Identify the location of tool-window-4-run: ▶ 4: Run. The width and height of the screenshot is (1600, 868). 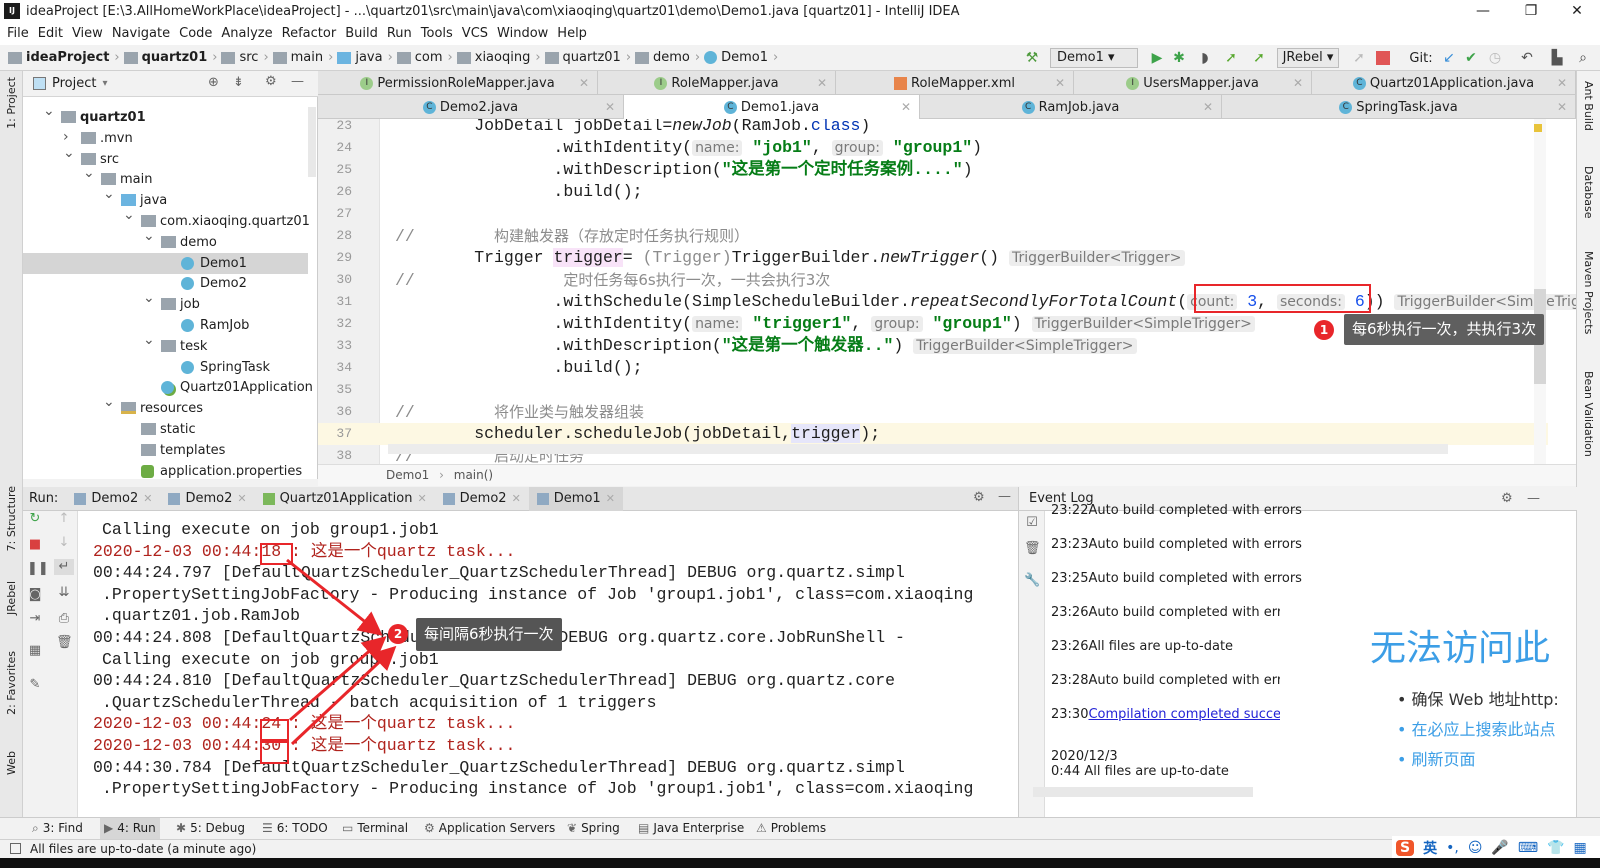
(130, 828).